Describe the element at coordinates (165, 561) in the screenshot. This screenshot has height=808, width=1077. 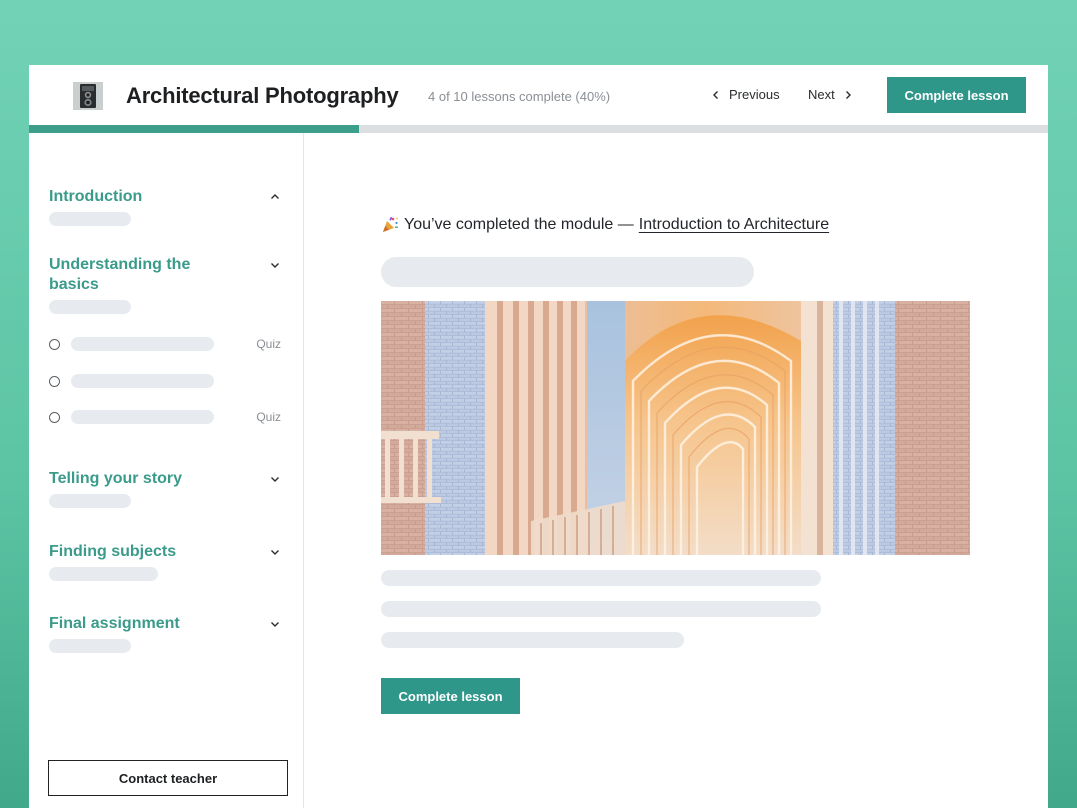
I see `module-finding-subjects: Finding subjects` at that location.